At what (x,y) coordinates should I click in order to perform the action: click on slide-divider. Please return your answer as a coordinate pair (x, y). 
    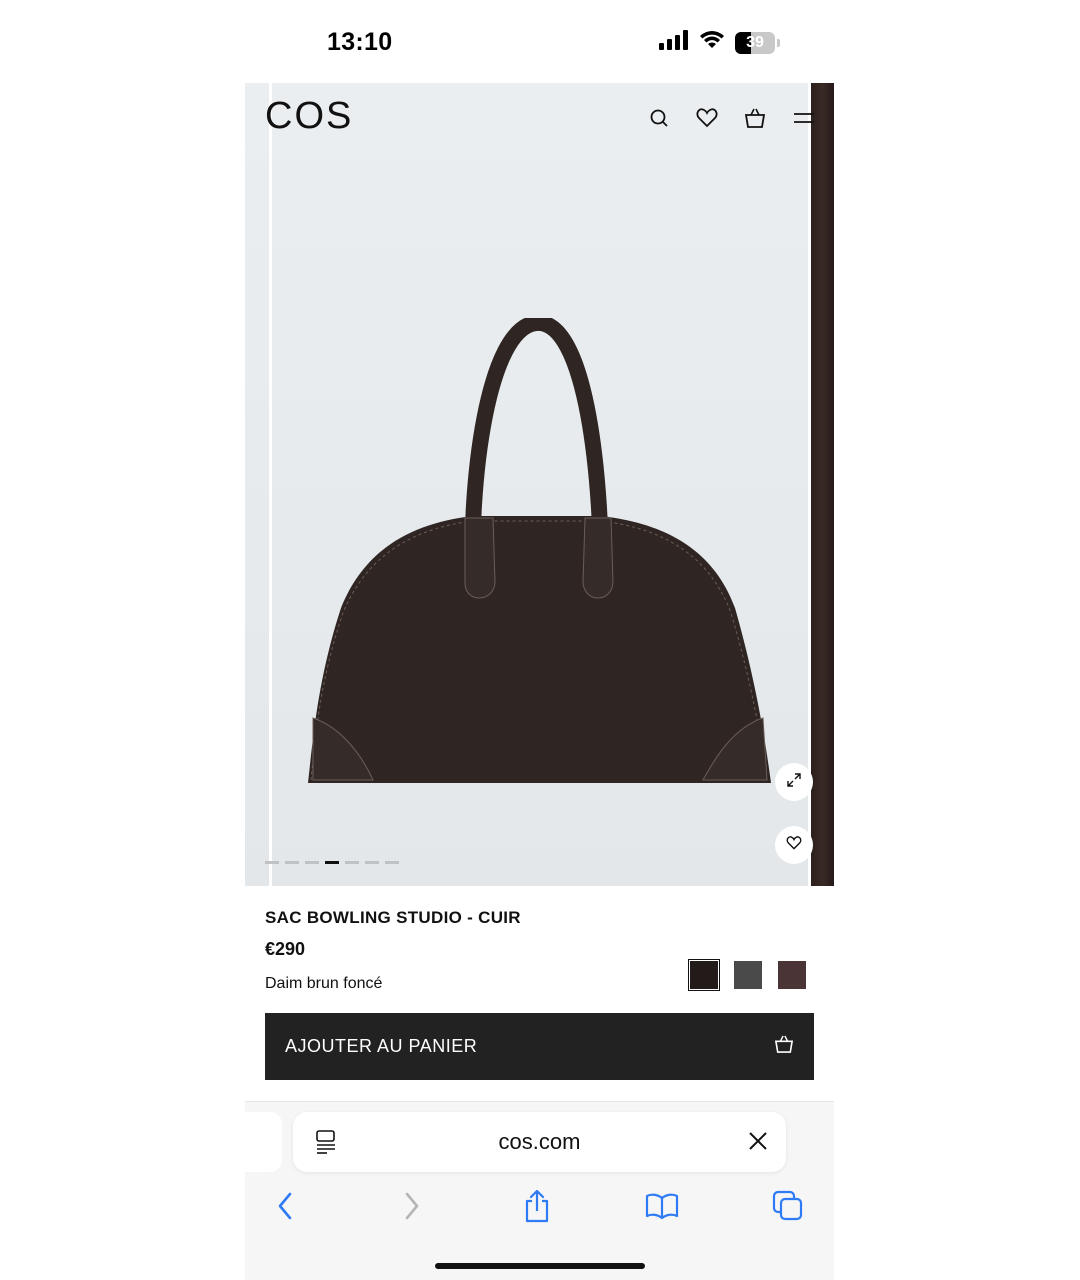
    Looking at the image, I should click on (270, 484).